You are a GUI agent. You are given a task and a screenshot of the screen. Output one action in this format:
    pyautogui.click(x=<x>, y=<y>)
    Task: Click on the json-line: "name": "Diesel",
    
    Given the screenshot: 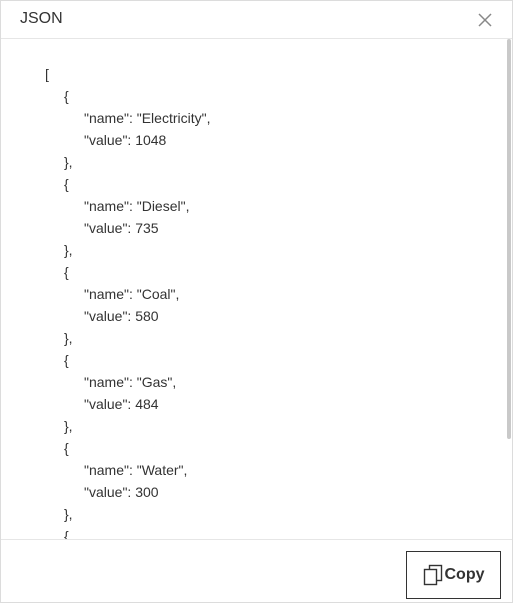 What is the action you would take?
    pyautogui.click(x=137, y=206)
    